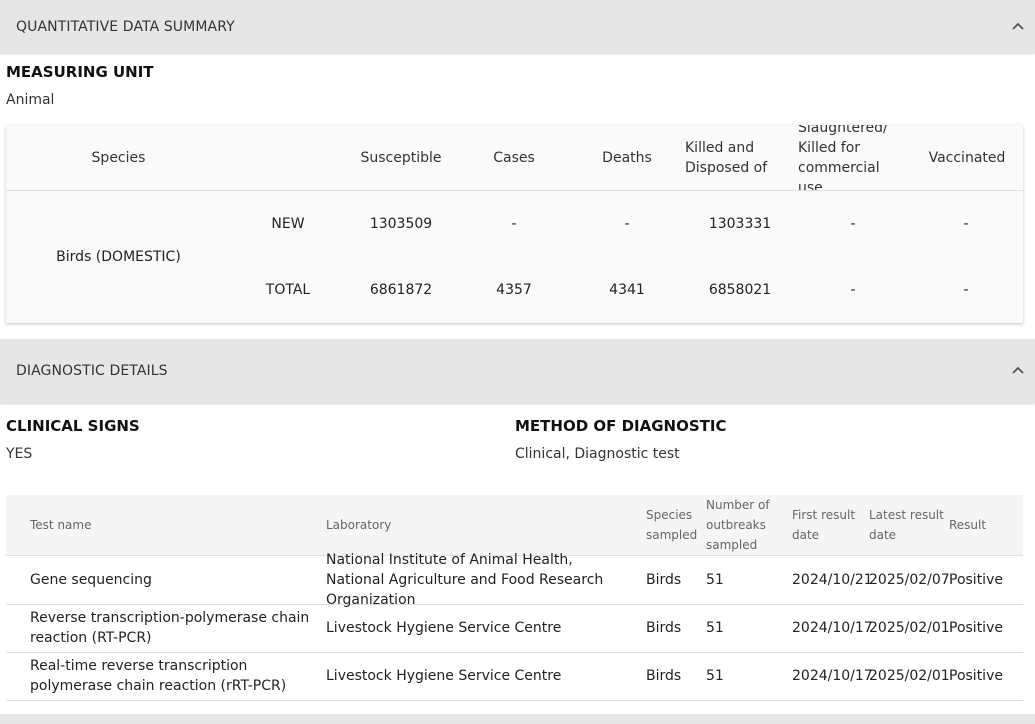 The width and height of the screenshot is (1035, 724). I want to click on col-header-deaths: Deaths, so click(627, 158).